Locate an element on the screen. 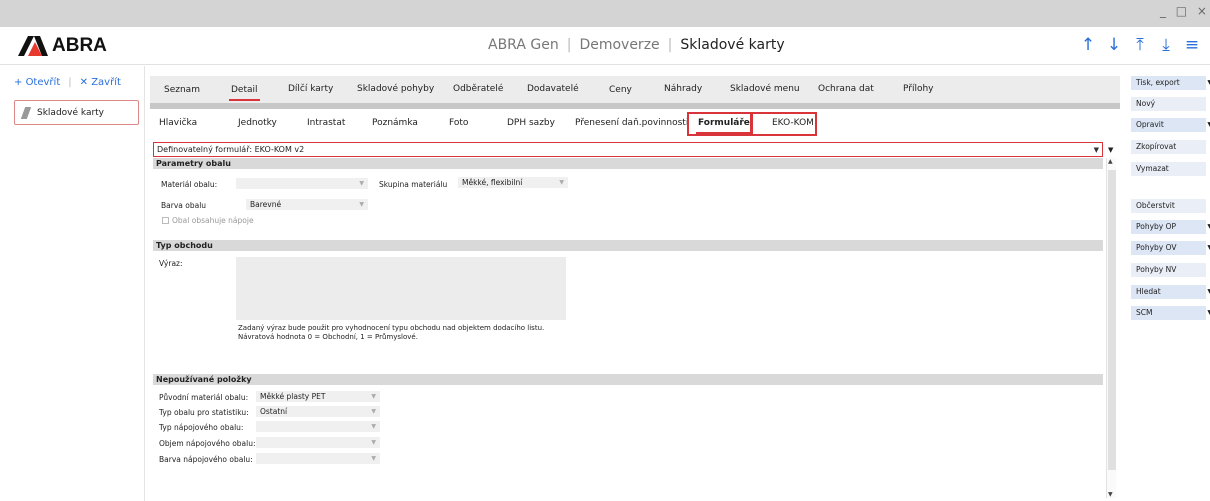 The height and width of the screenshot is (501, 1210). edit-button: Opravit ▼ is located at coordinates (1170, 125).